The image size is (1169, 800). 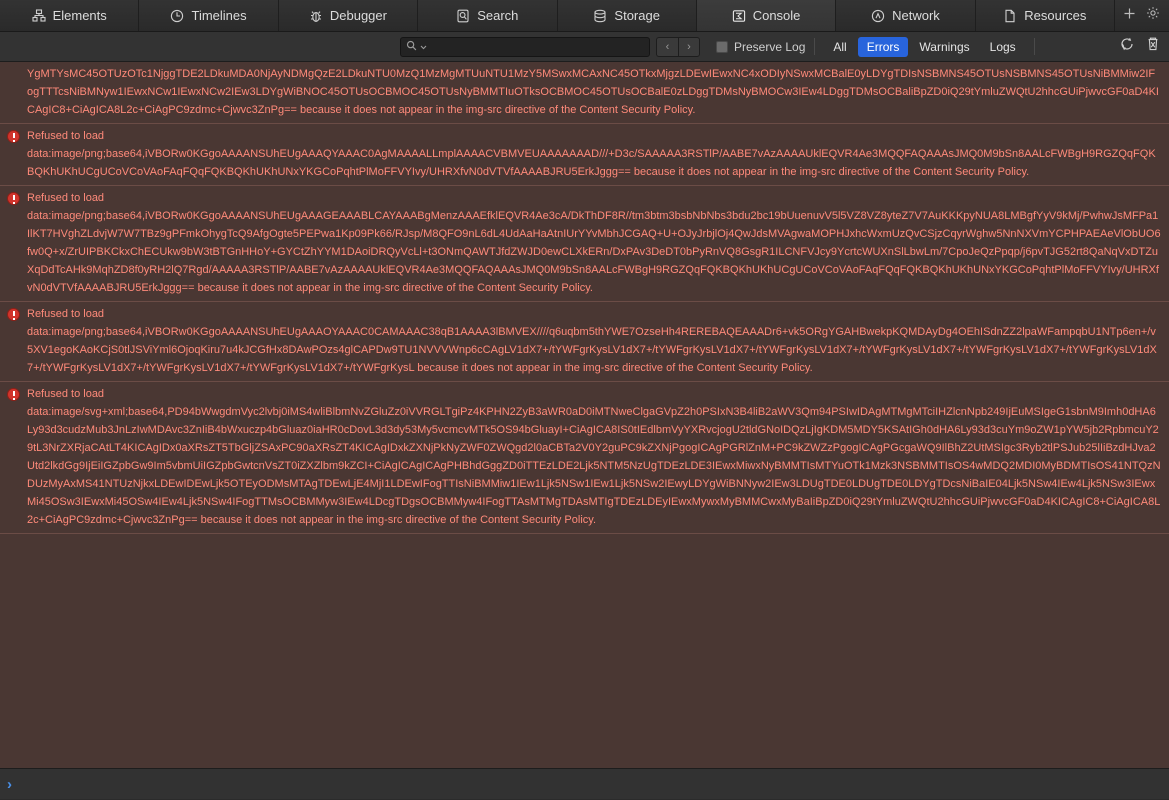 I want to click on filter-warnings: Warnings, so click(x=944, y=47).